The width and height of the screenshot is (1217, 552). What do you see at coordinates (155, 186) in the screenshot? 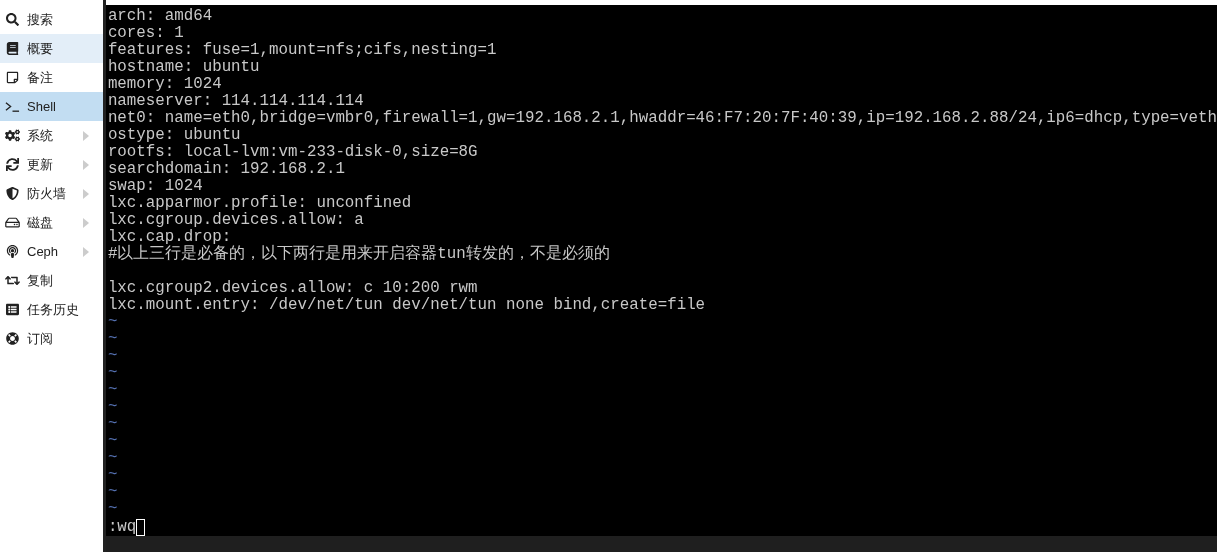
I see `terminal-line: swap: 1024` at bounding box center [155, 186].